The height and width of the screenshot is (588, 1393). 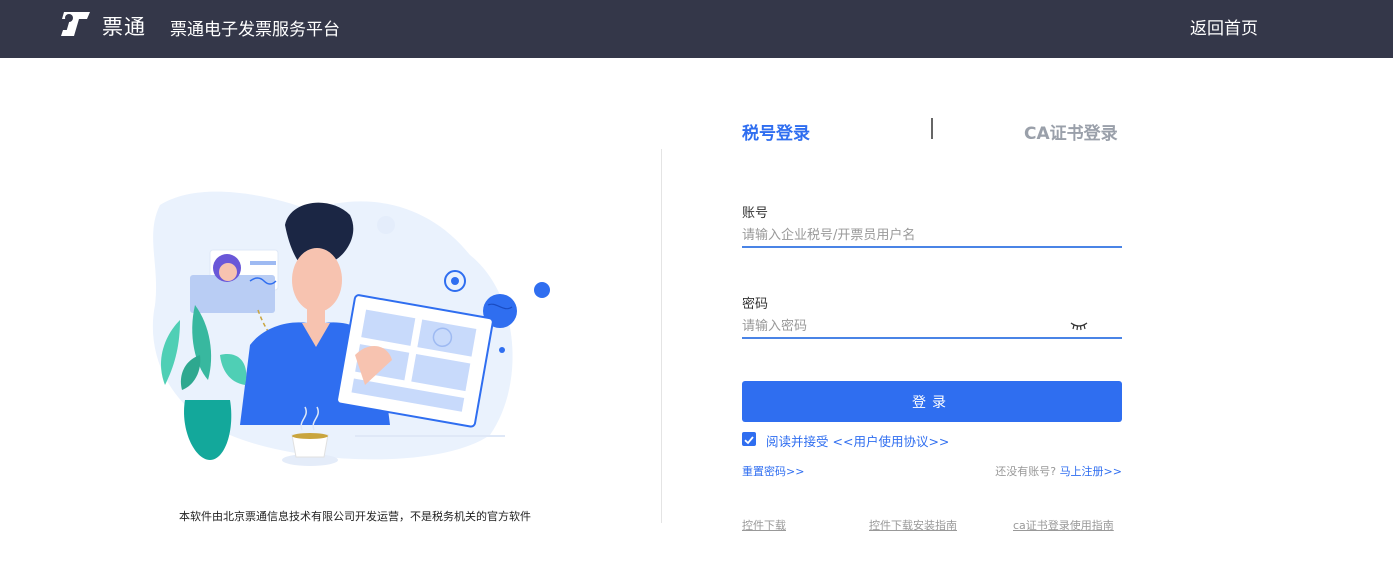 What do you see at coordinates (776, 131) in the screenshot?
I see `tab-tax-number-login: 税号登录` at bounding box center [776, 131].